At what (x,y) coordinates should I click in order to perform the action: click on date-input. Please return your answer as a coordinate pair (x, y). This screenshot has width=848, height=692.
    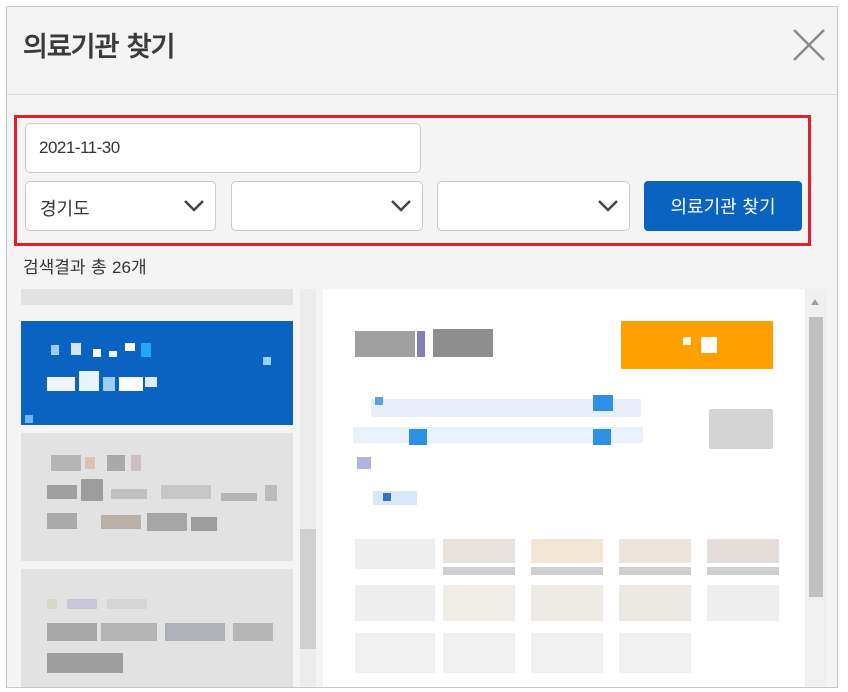
    Looking at the image, I should click on (223, 148).